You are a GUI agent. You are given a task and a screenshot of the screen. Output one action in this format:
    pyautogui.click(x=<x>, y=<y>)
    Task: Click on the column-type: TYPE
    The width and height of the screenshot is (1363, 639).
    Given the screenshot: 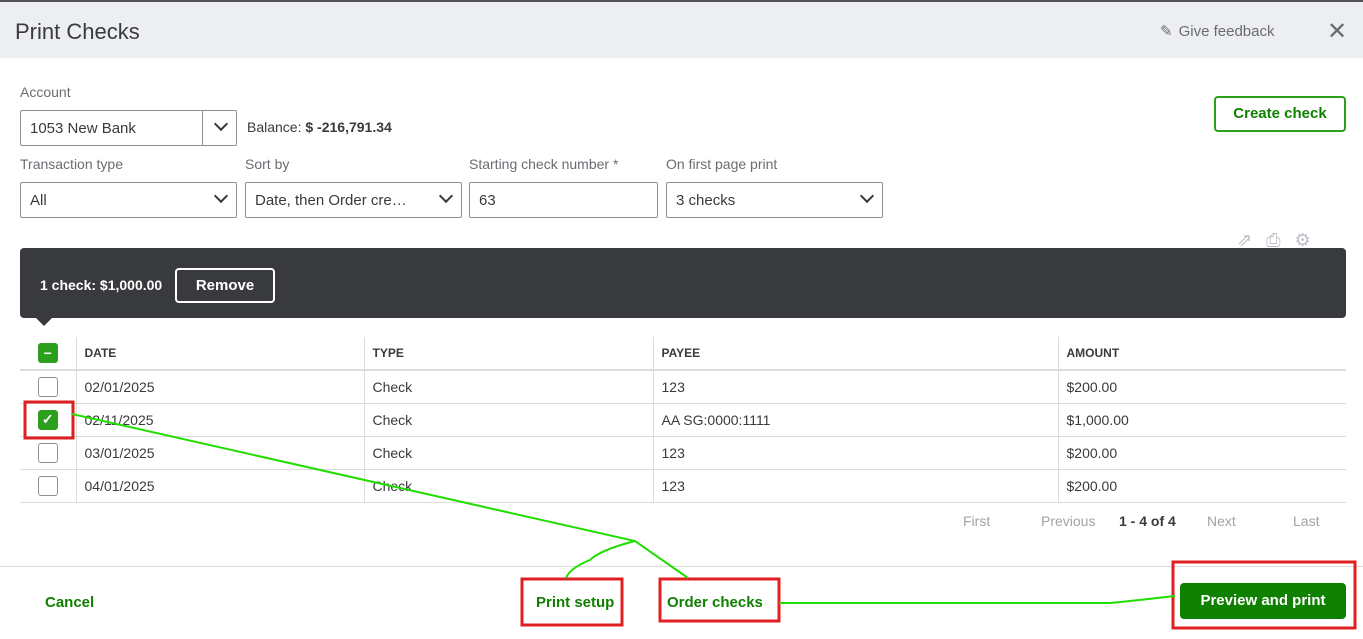 What is the action you would take?
    pyautogui.click(x=509, y=354)
    